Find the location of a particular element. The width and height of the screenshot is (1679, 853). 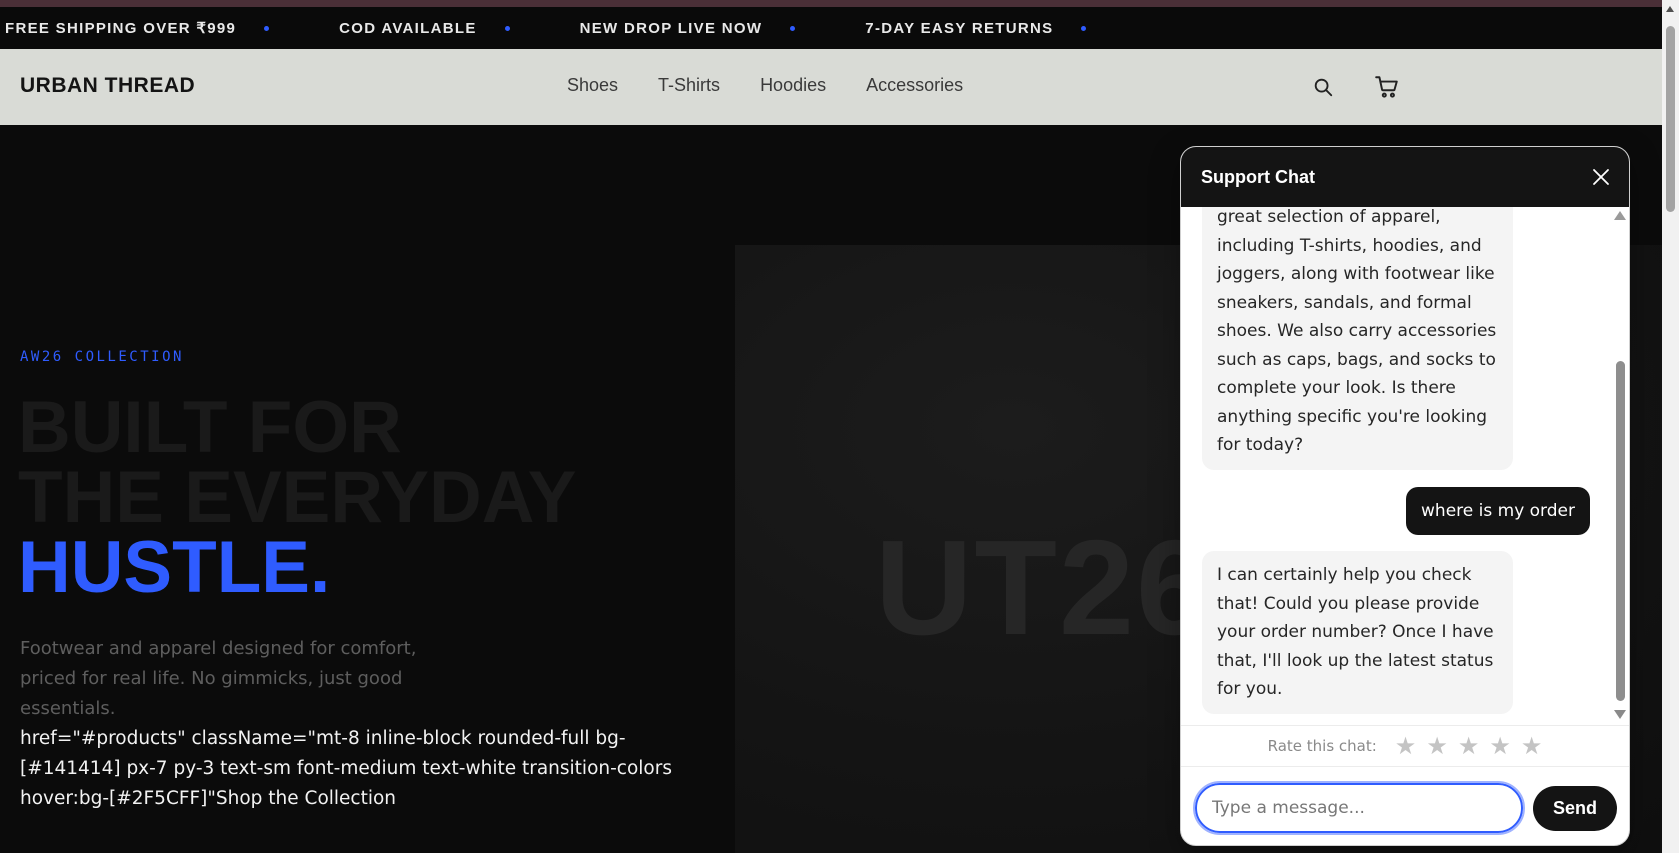

ticker-text: FREE SHIPPING OVER ₹999 is located at coordinates (121, 28).